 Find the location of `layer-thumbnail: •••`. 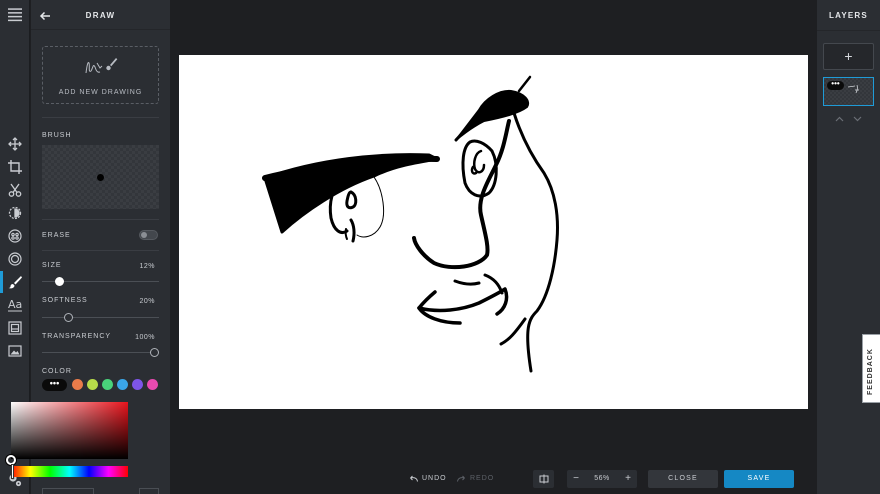

layer-thumbnail: ••• is located at coordinates (848, 91).